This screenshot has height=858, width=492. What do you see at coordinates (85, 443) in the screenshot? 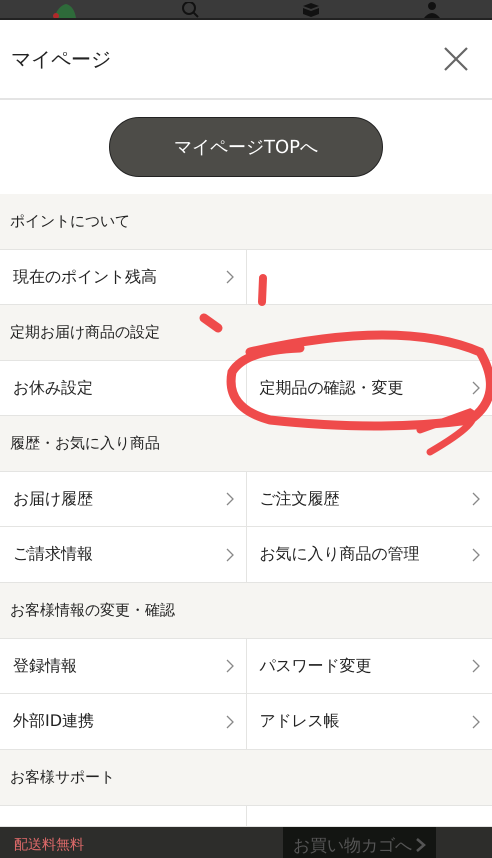
I see `section-title: 履歴・お気に入り商品` at bounding box center [85, 443].